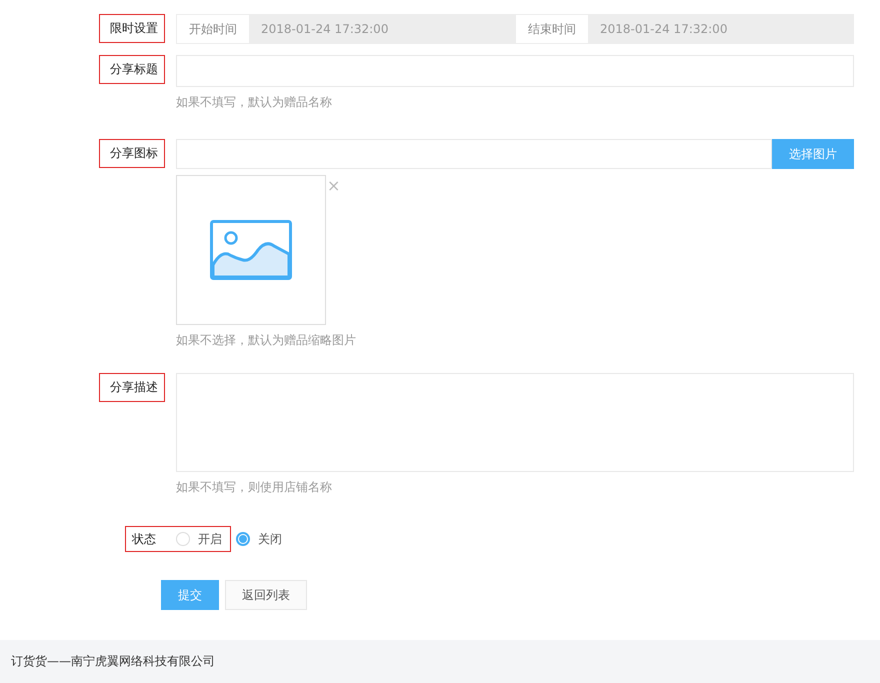 The width and height of the screenshot is (880, 683). Describe the element at coordinates (132, 69) in the screenshot. I see `field-label: 分享标题` at that location.